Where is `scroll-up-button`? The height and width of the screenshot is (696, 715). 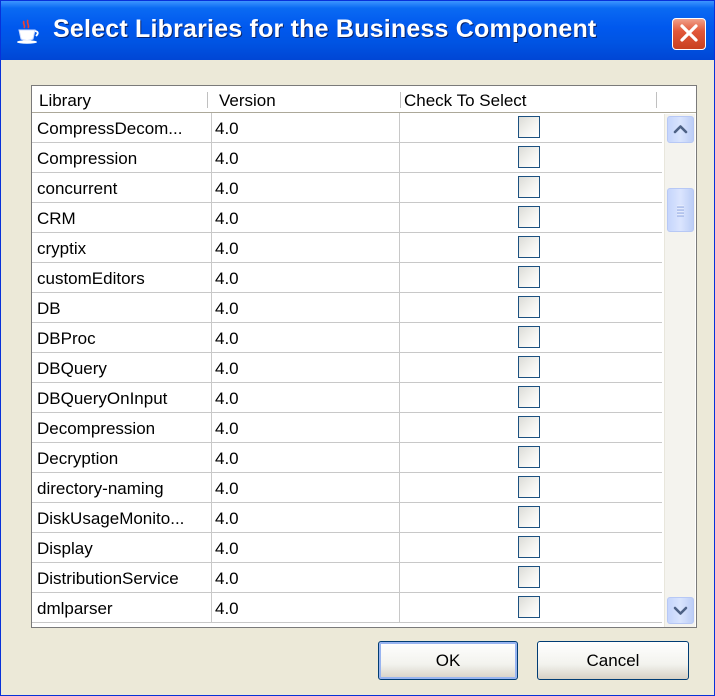 scroll-up-button is located at coordinates (680, 129).